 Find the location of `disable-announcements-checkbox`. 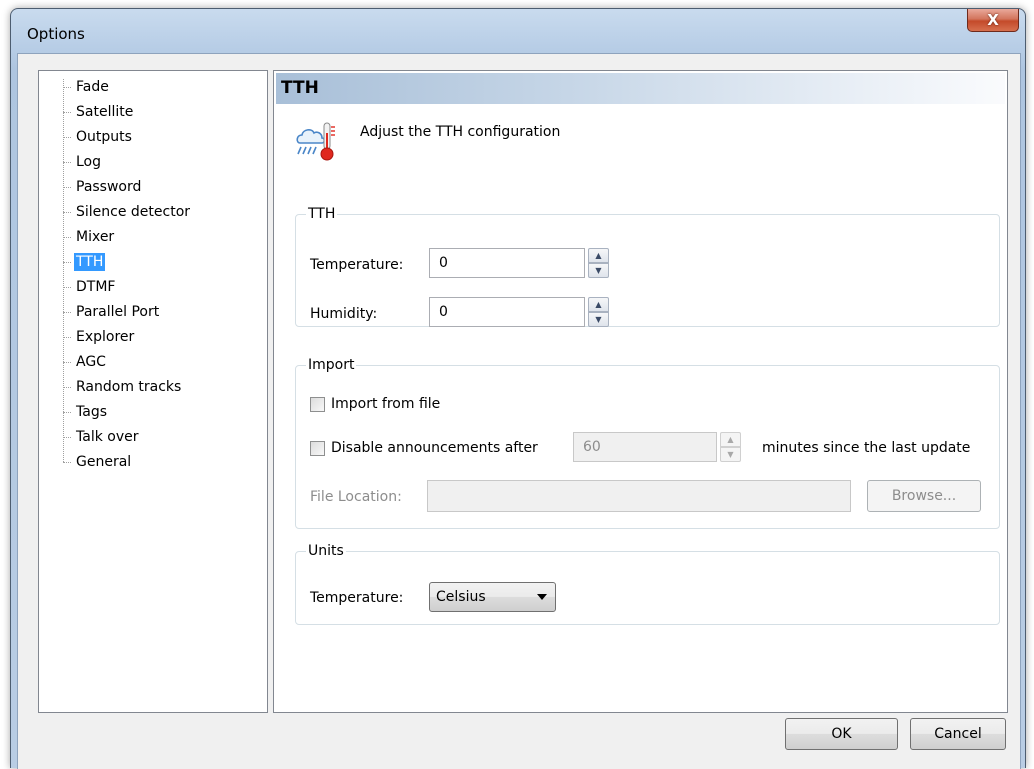

disable-announcements-checkbox is located at coordinates (317, 448).